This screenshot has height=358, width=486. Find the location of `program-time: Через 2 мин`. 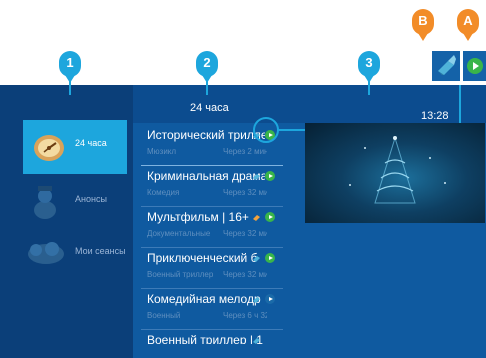

program-time: Через 2 мин is located at coordinates (245, 151).